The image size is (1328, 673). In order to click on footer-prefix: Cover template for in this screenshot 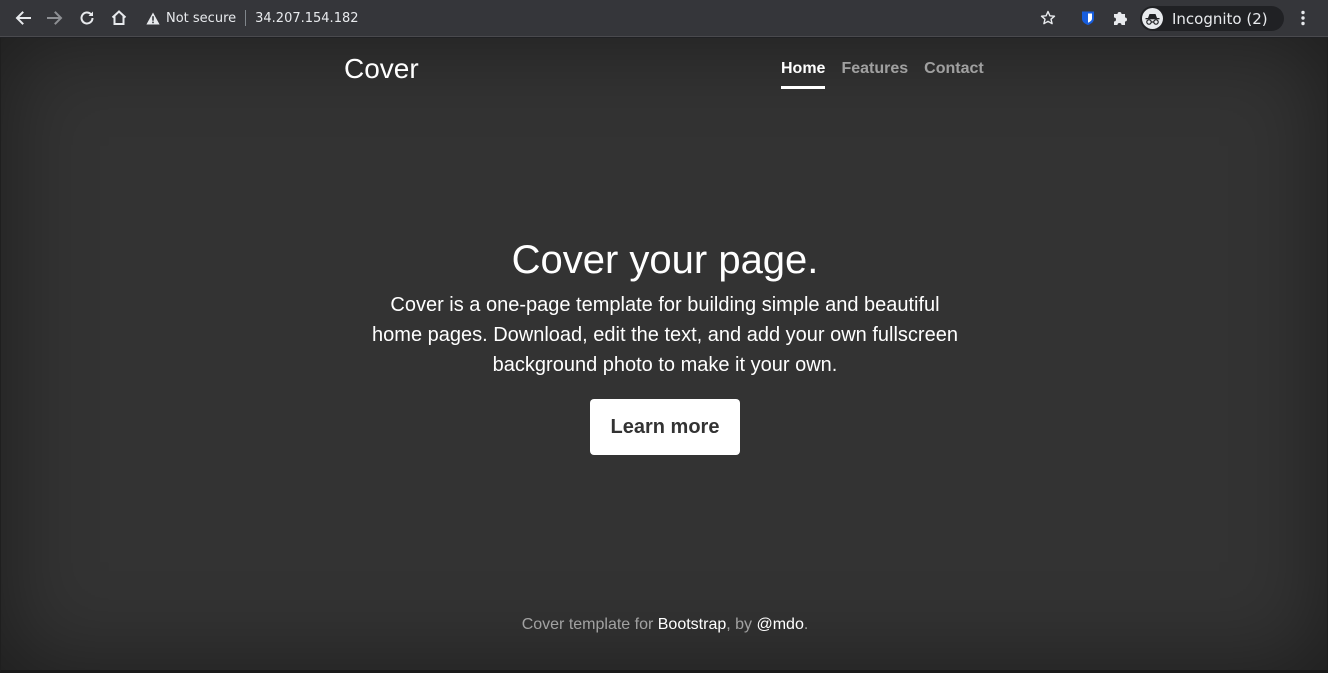, I will do `click(589, 624)`.